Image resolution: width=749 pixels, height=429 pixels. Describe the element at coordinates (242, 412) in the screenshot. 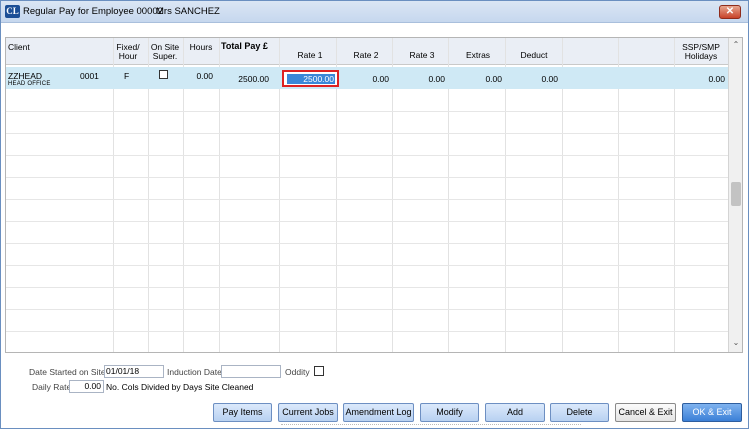

I see `pay-items-button: Pay Items` at that location.